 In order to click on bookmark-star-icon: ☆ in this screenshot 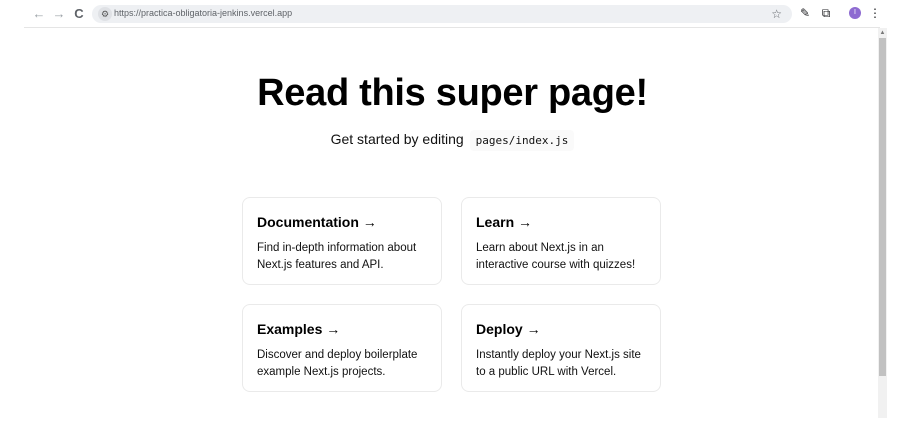, I will do `click(776, 14)`.